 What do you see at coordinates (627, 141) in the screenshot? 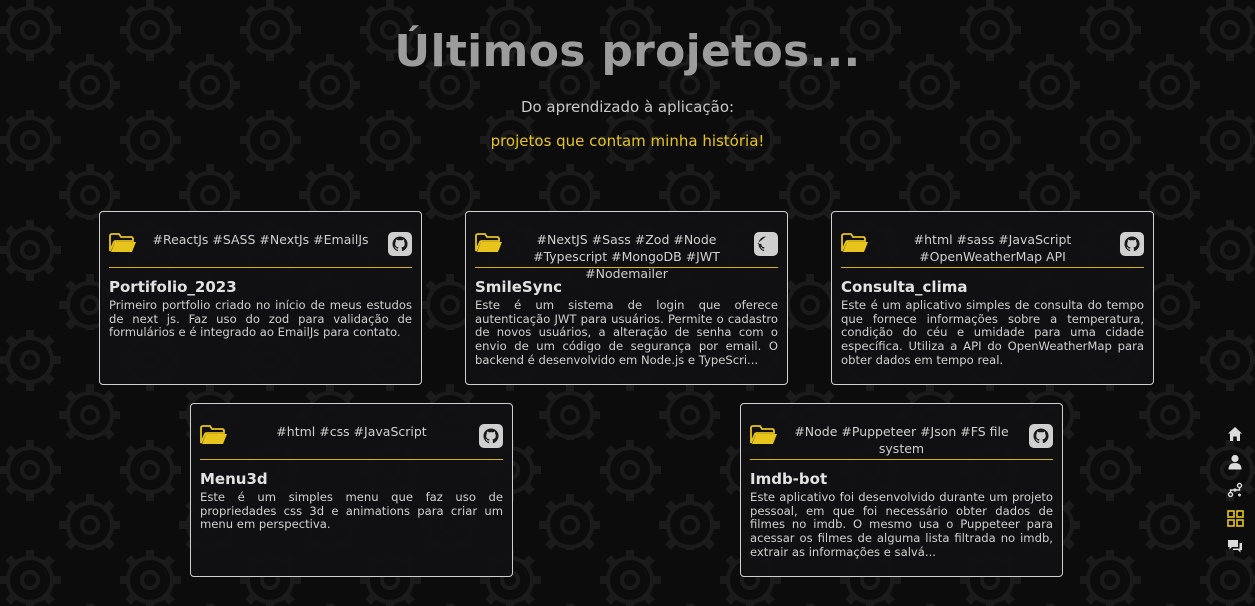
I see `page-tagline: projetos que contam minha história!` at bounding box center [627, 141].